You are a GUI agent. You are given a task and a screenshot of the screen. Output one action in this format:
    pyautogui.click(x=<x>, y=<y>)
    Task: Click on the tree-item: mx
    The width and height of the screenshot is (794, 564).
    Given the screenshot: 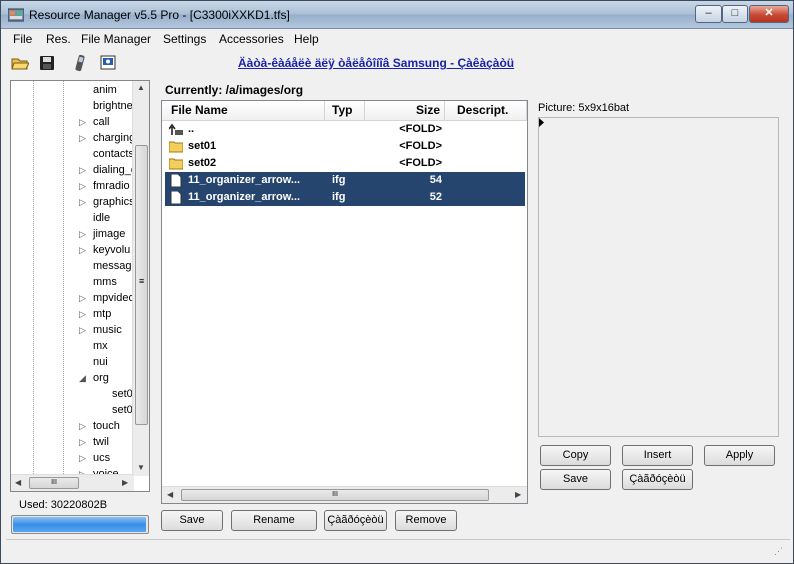 What is the action you would take?
    pyautogui.click(x=100, y=346)
    